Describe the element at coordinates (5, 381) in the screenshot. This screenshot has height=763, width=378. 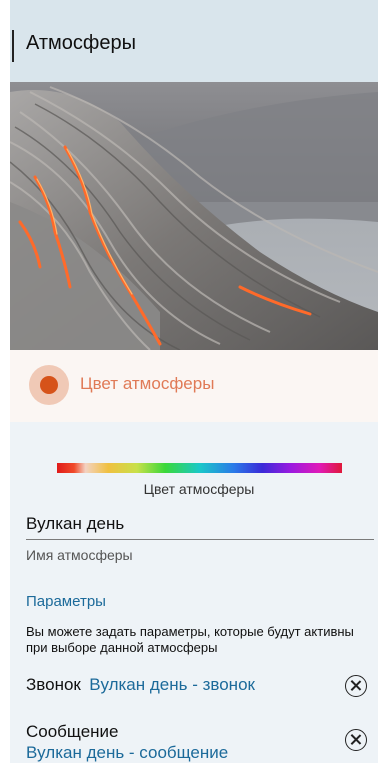
I see `left-margin` at that location.